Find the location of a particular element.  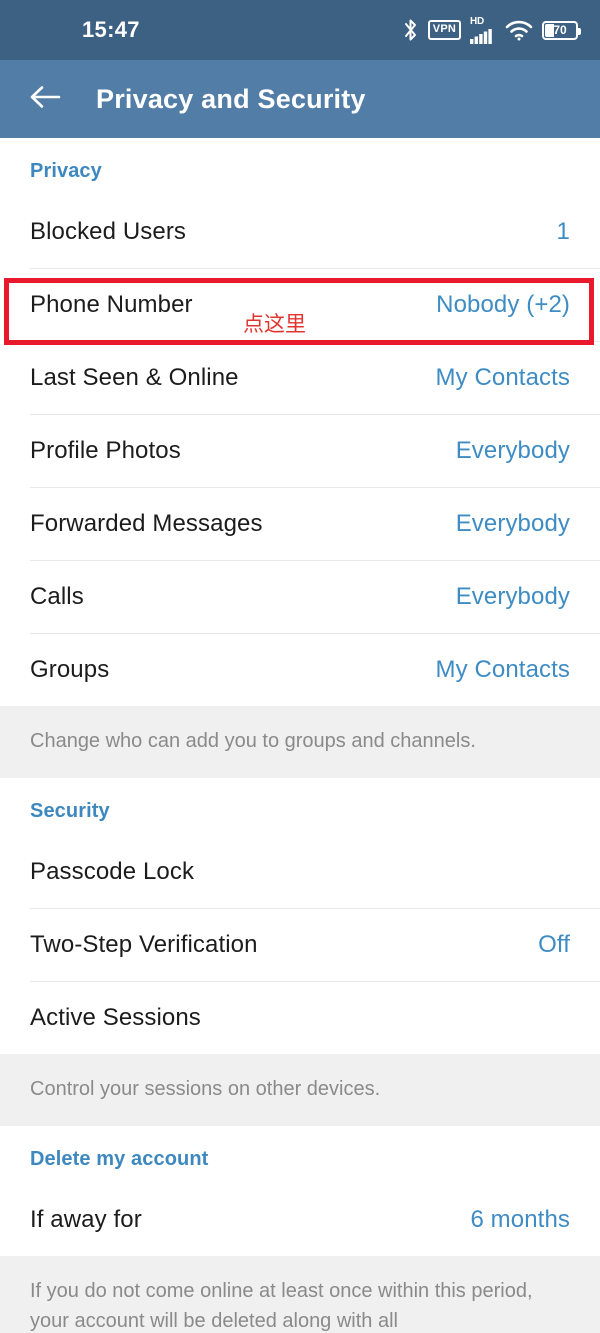

row-label: Groups is located at coordinates (70, 669).